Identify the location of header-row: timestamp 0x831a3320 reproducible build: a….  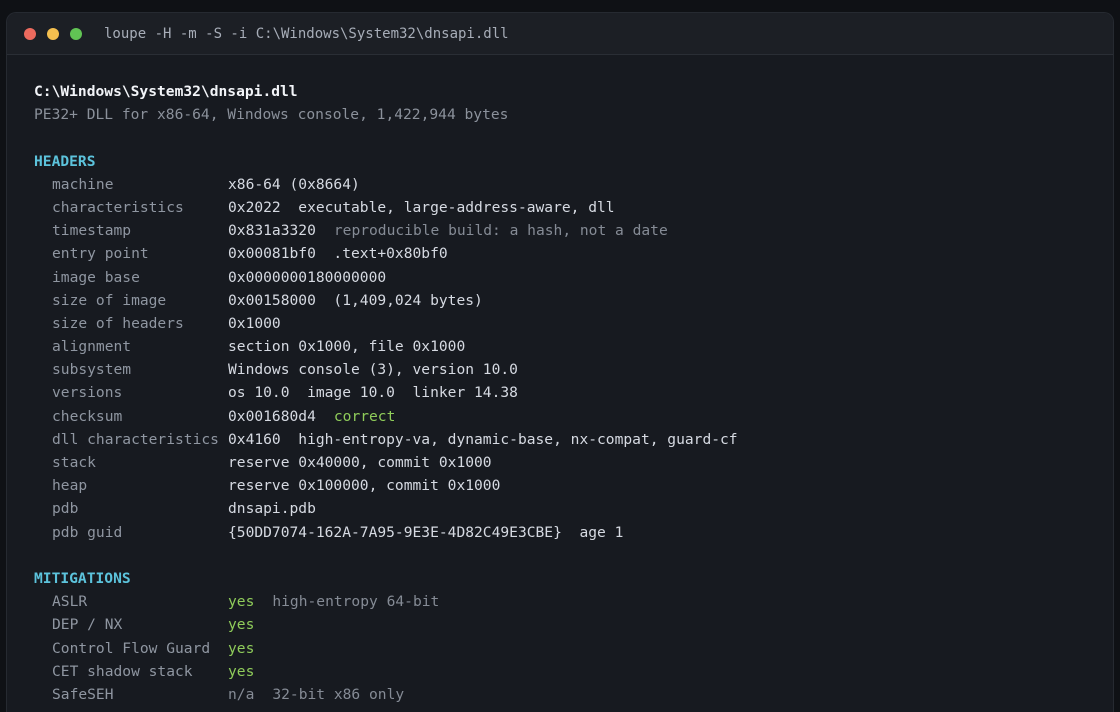
(573, 230).